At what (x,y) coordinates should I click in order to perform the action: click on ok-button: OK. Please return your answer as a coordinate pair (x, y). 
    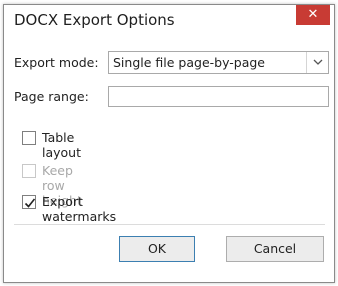
    Looking at the image, I should click on (157, 249).